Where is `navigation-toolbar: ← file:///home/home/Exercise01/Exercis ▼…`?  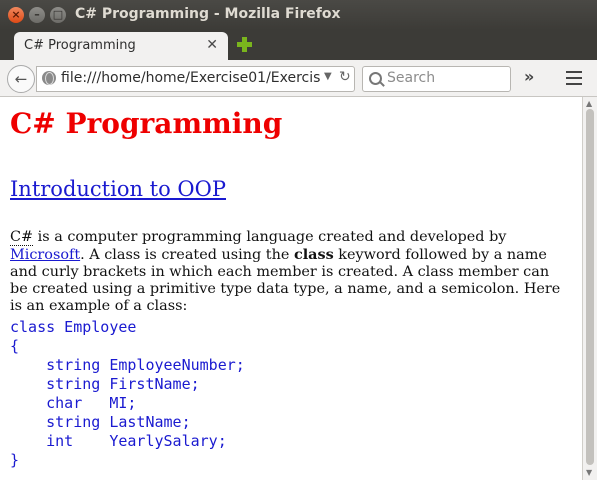
navigation-toolbar: ← file:///home/home/Exercise01/Exercis ▼… is located at coordinates (298, 78).